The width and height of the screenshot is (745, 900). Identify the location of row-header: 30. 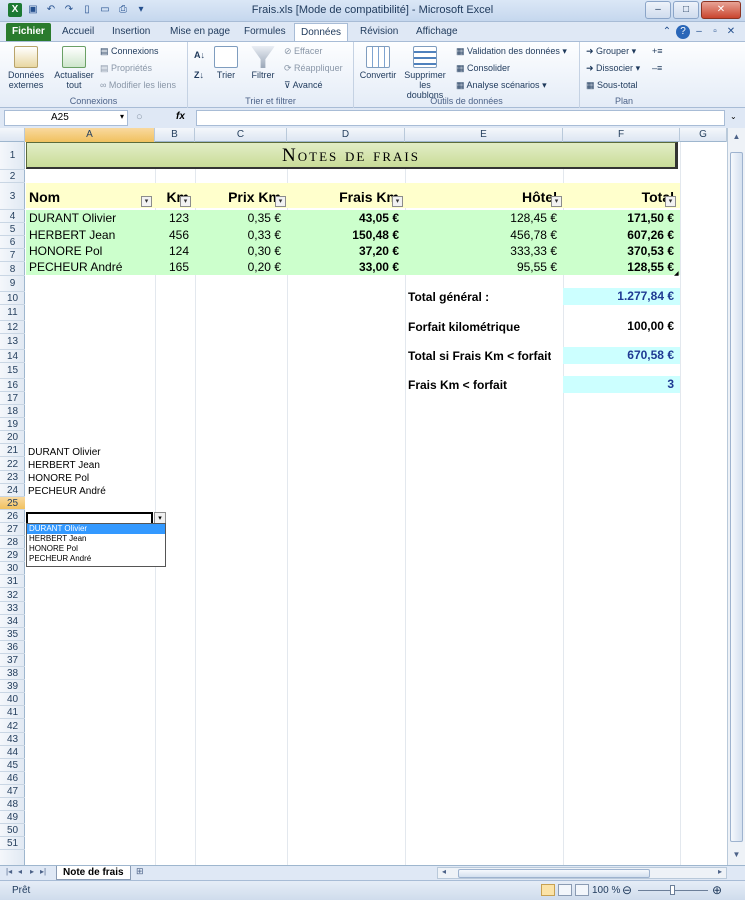
(12, 569).